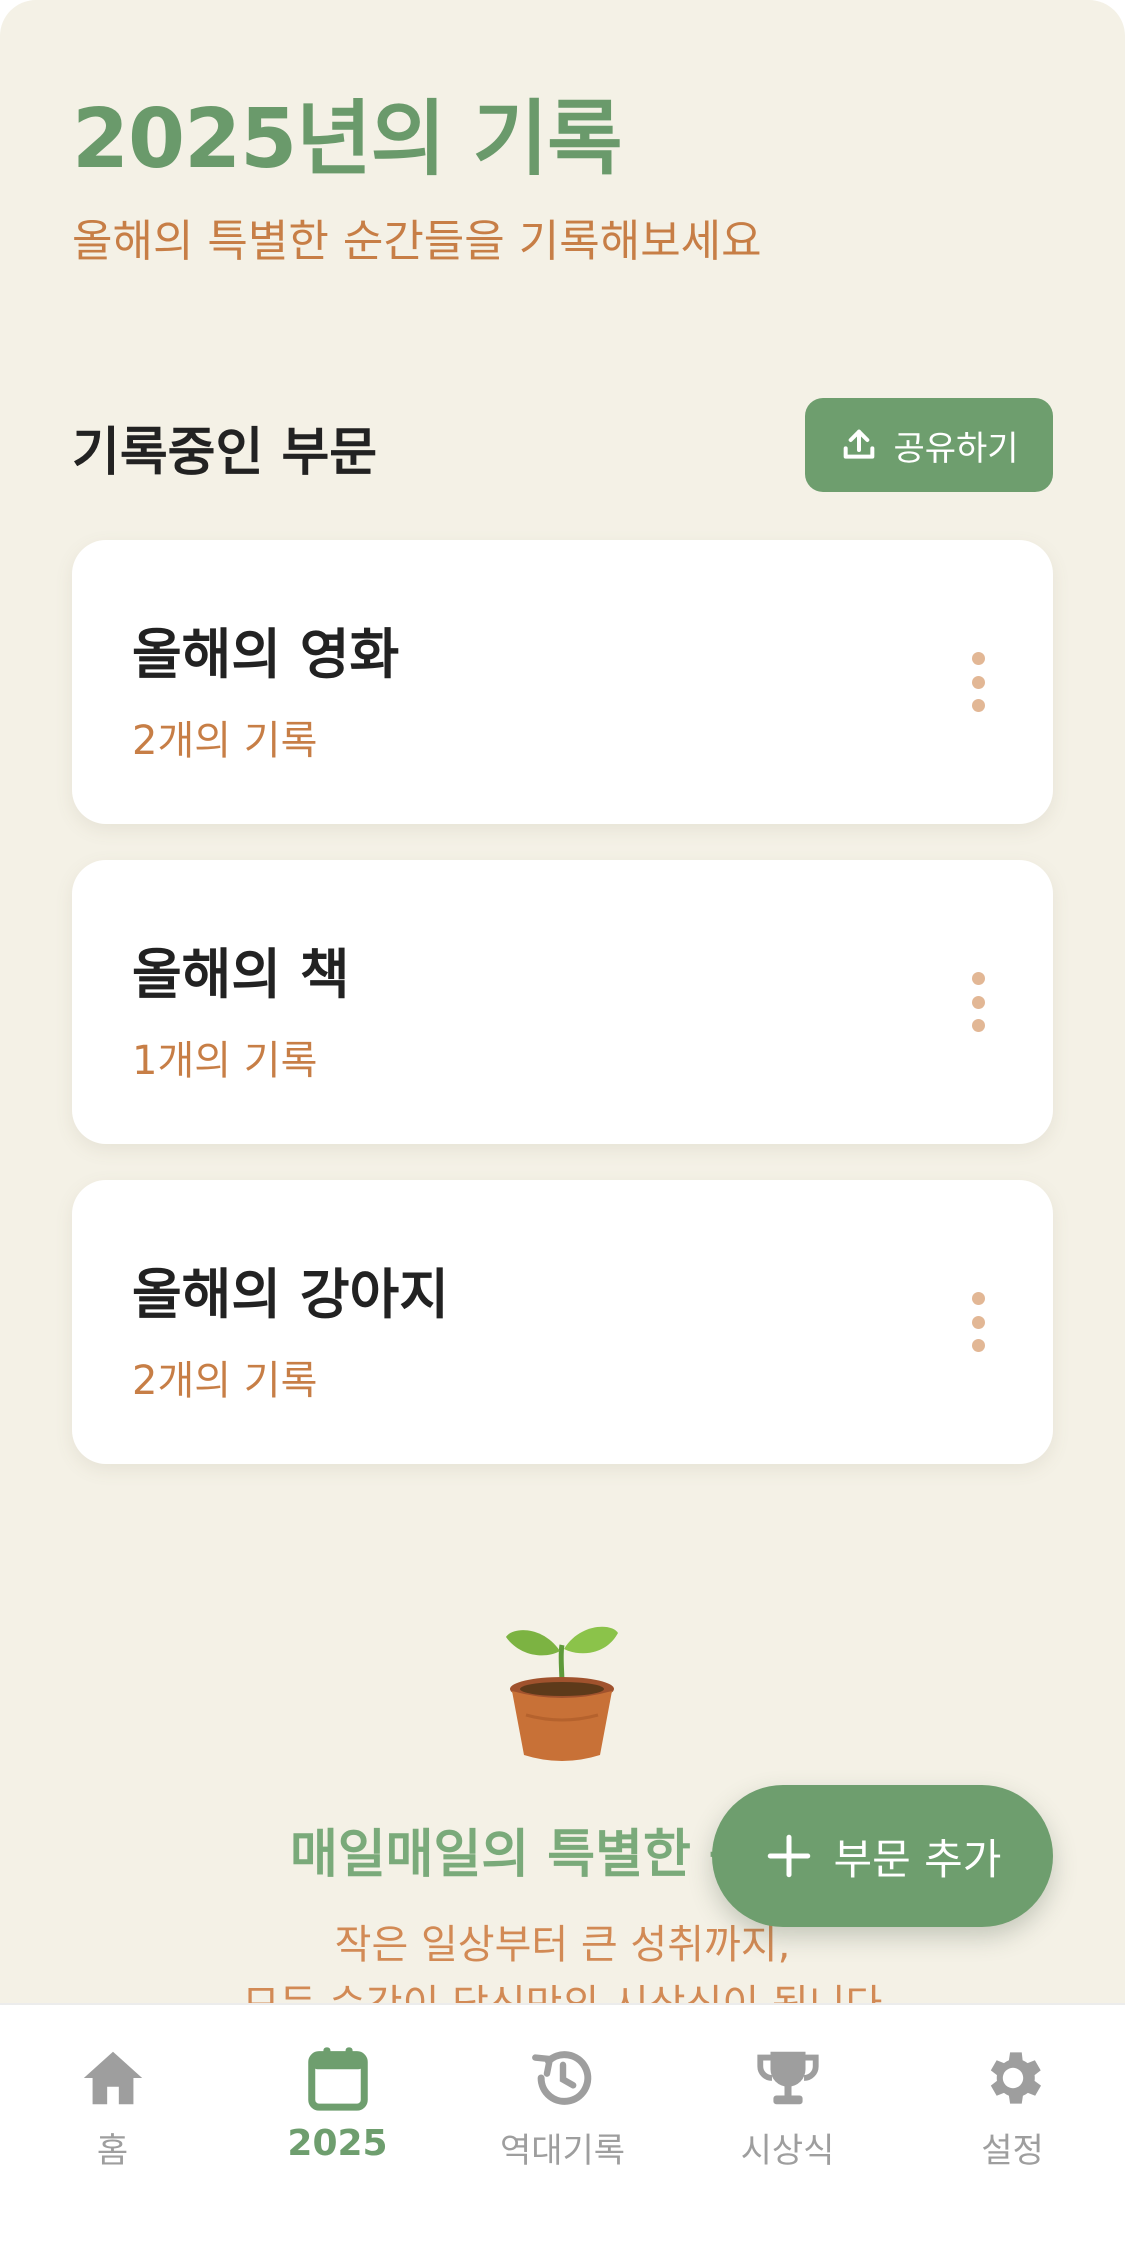 This screenshot has width=1125, height=2250. I want to click on nav-label: 역대기록, so click(562, 2151).